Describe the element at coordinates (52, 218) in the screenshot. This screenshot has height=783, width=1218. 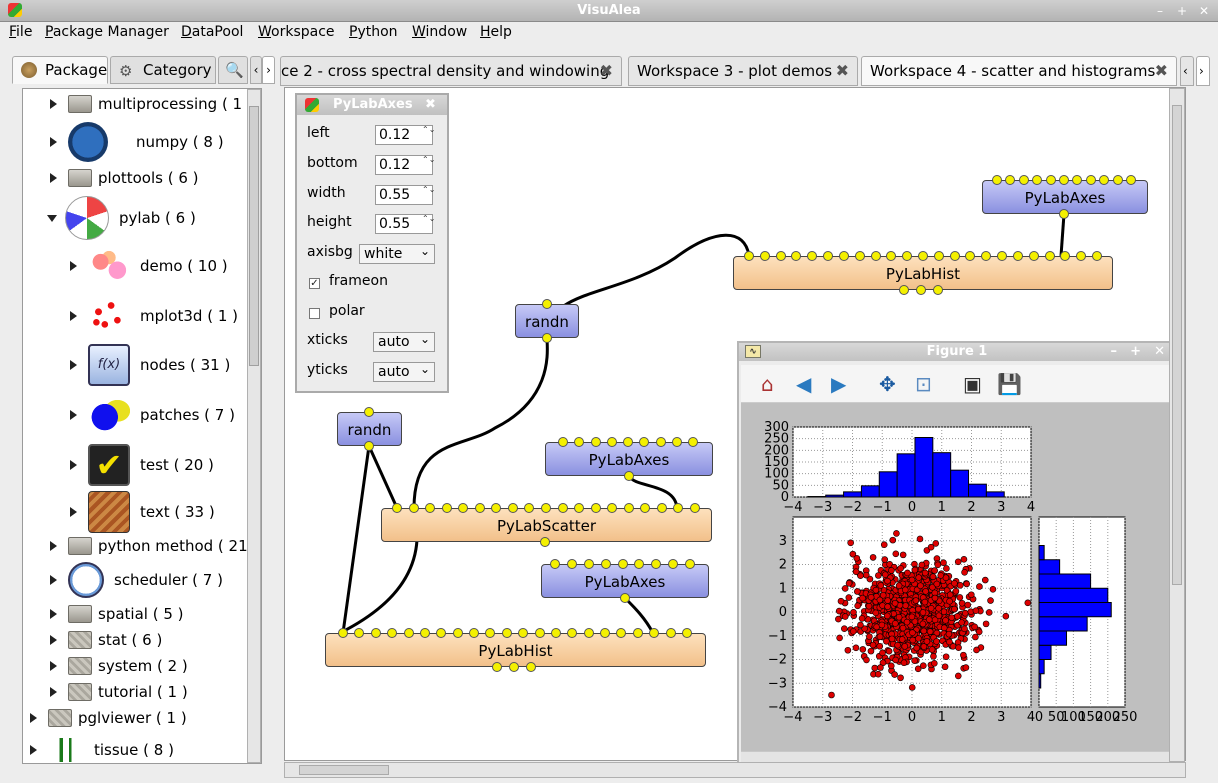
I see `collapse-arrow-icon` at that location.